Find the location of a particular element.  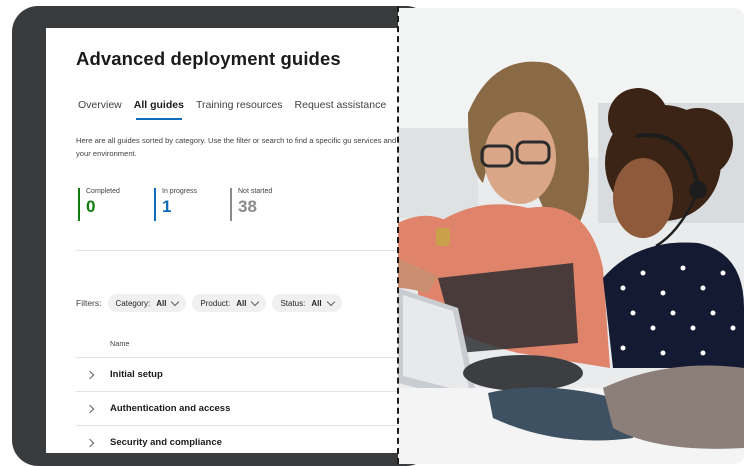

stat-not-started-value: 38 is located at coordinates (247, 206).